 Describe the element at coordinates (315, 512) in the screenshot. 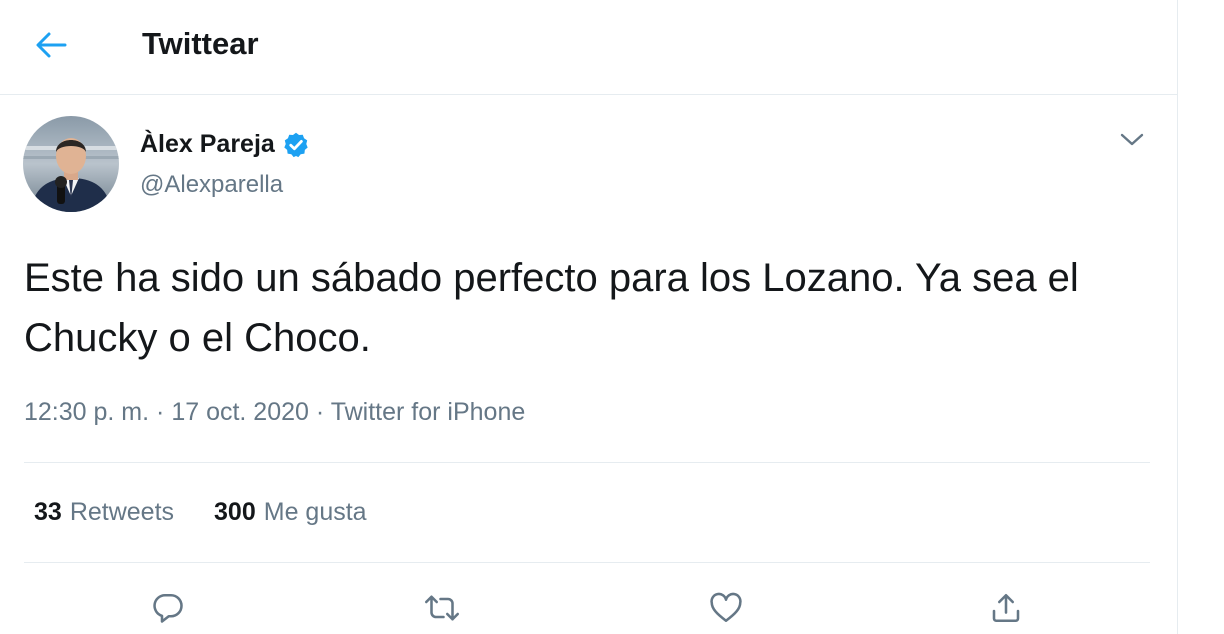

I see `likes-label: Me gusta` at that location.